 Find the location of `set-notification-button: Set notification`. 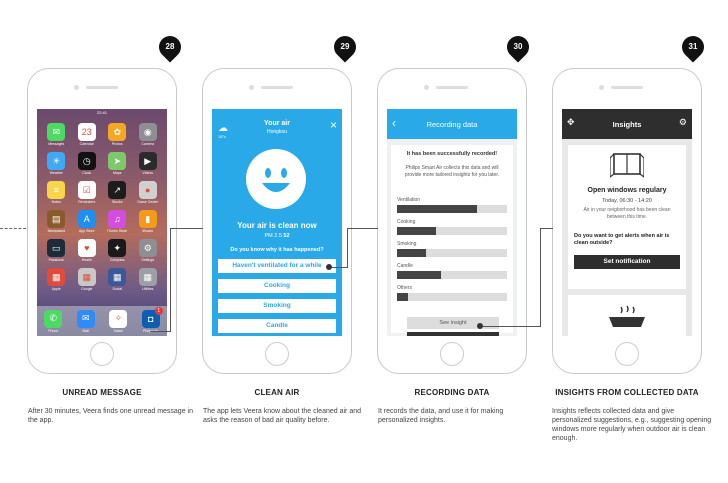

set-notification-button: Set notification is located at coordinates (627, 262).